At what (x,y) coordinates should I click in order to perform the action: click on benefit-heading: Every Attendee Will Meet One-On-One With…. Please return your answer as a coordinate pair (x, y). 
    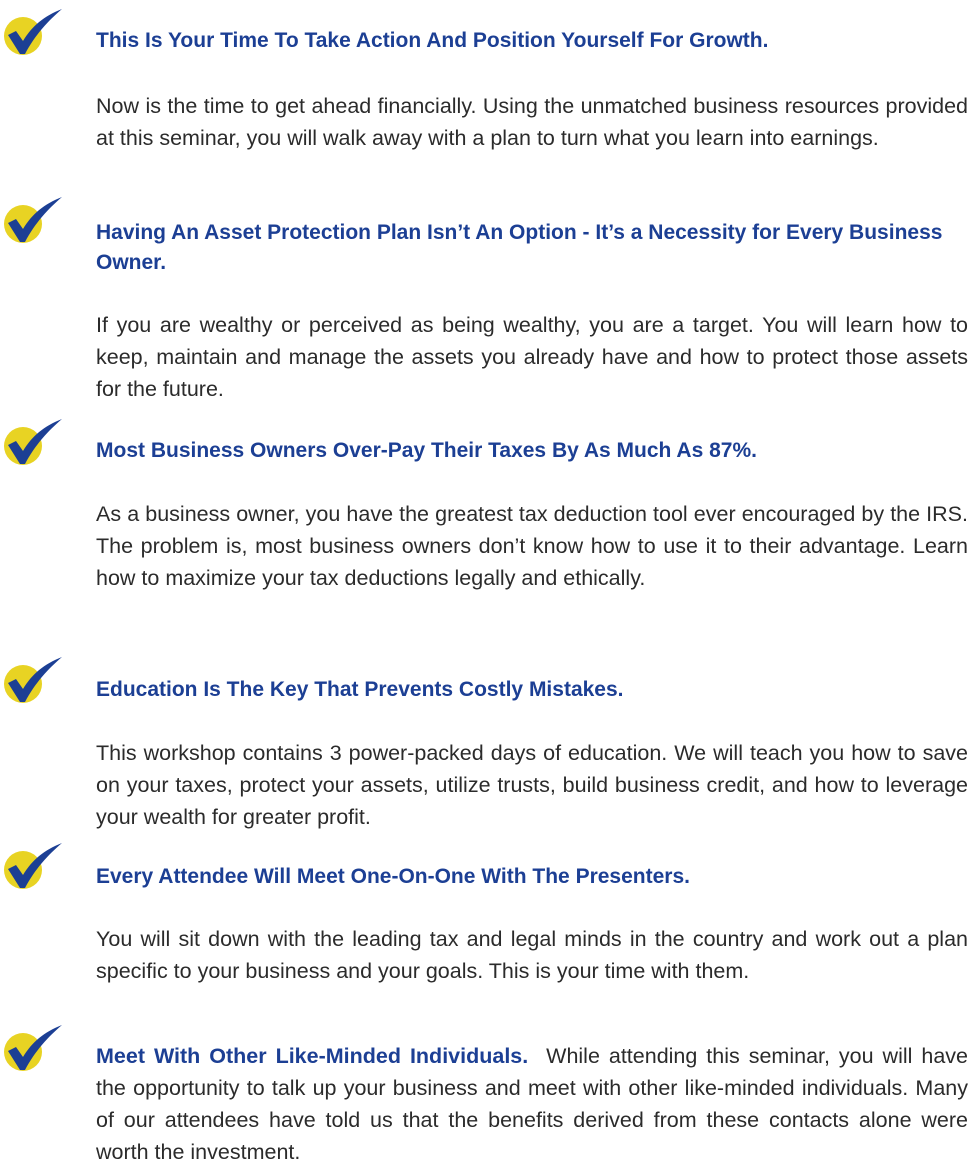
    Looking at the image, I should click on (393, 876).